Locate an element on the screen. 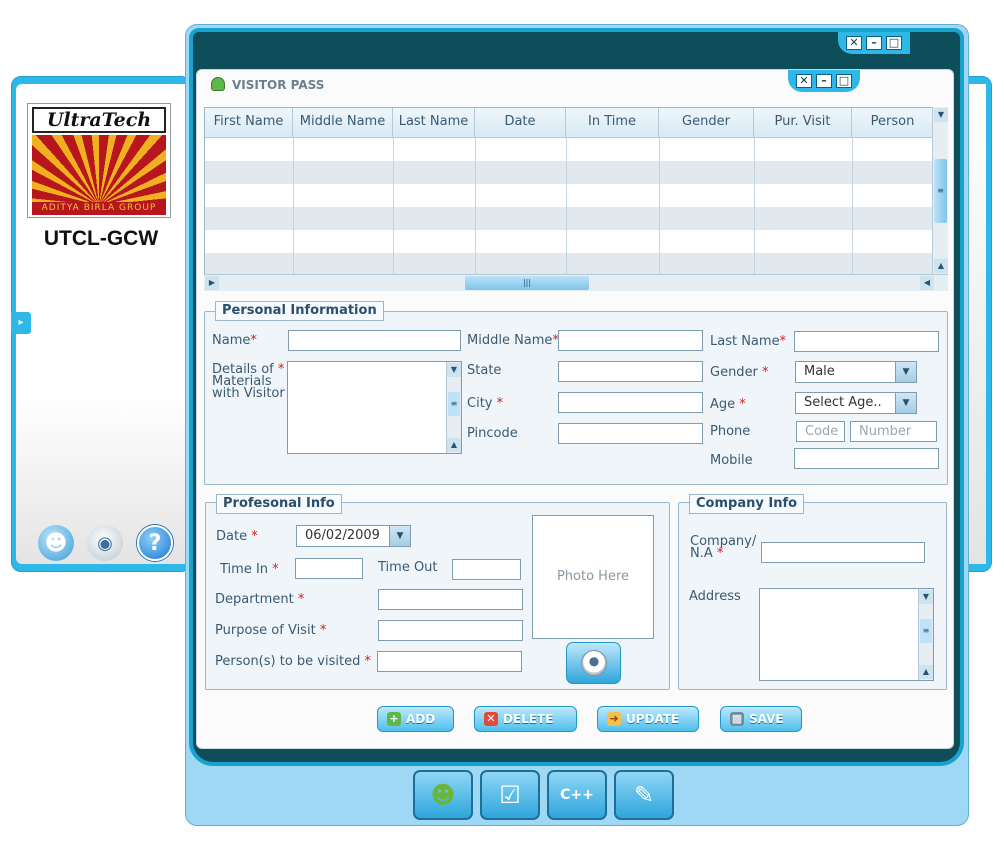  edit-document-icon: ✎ is located at coordinates (644, 795).